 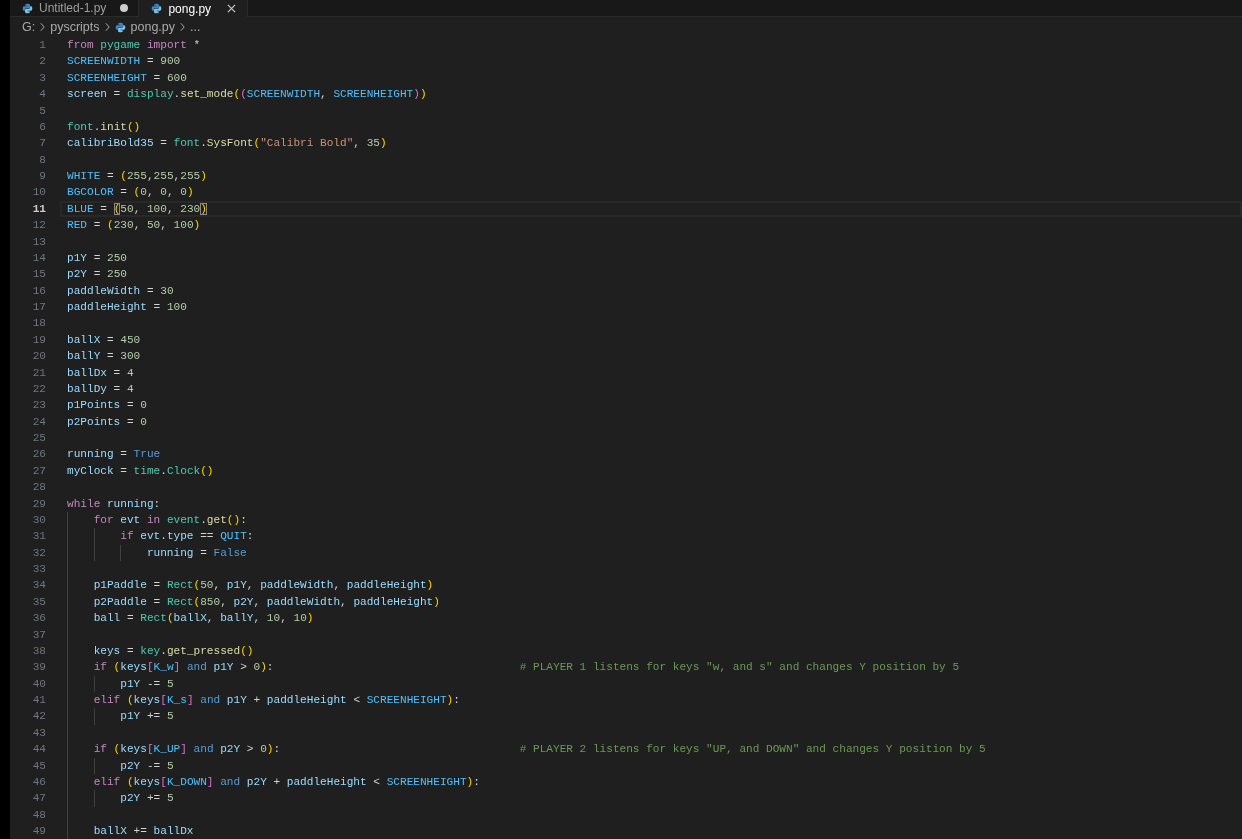 I want to click on code-line: SCREENHEIGHT = 600, so click(x=127, y=78).